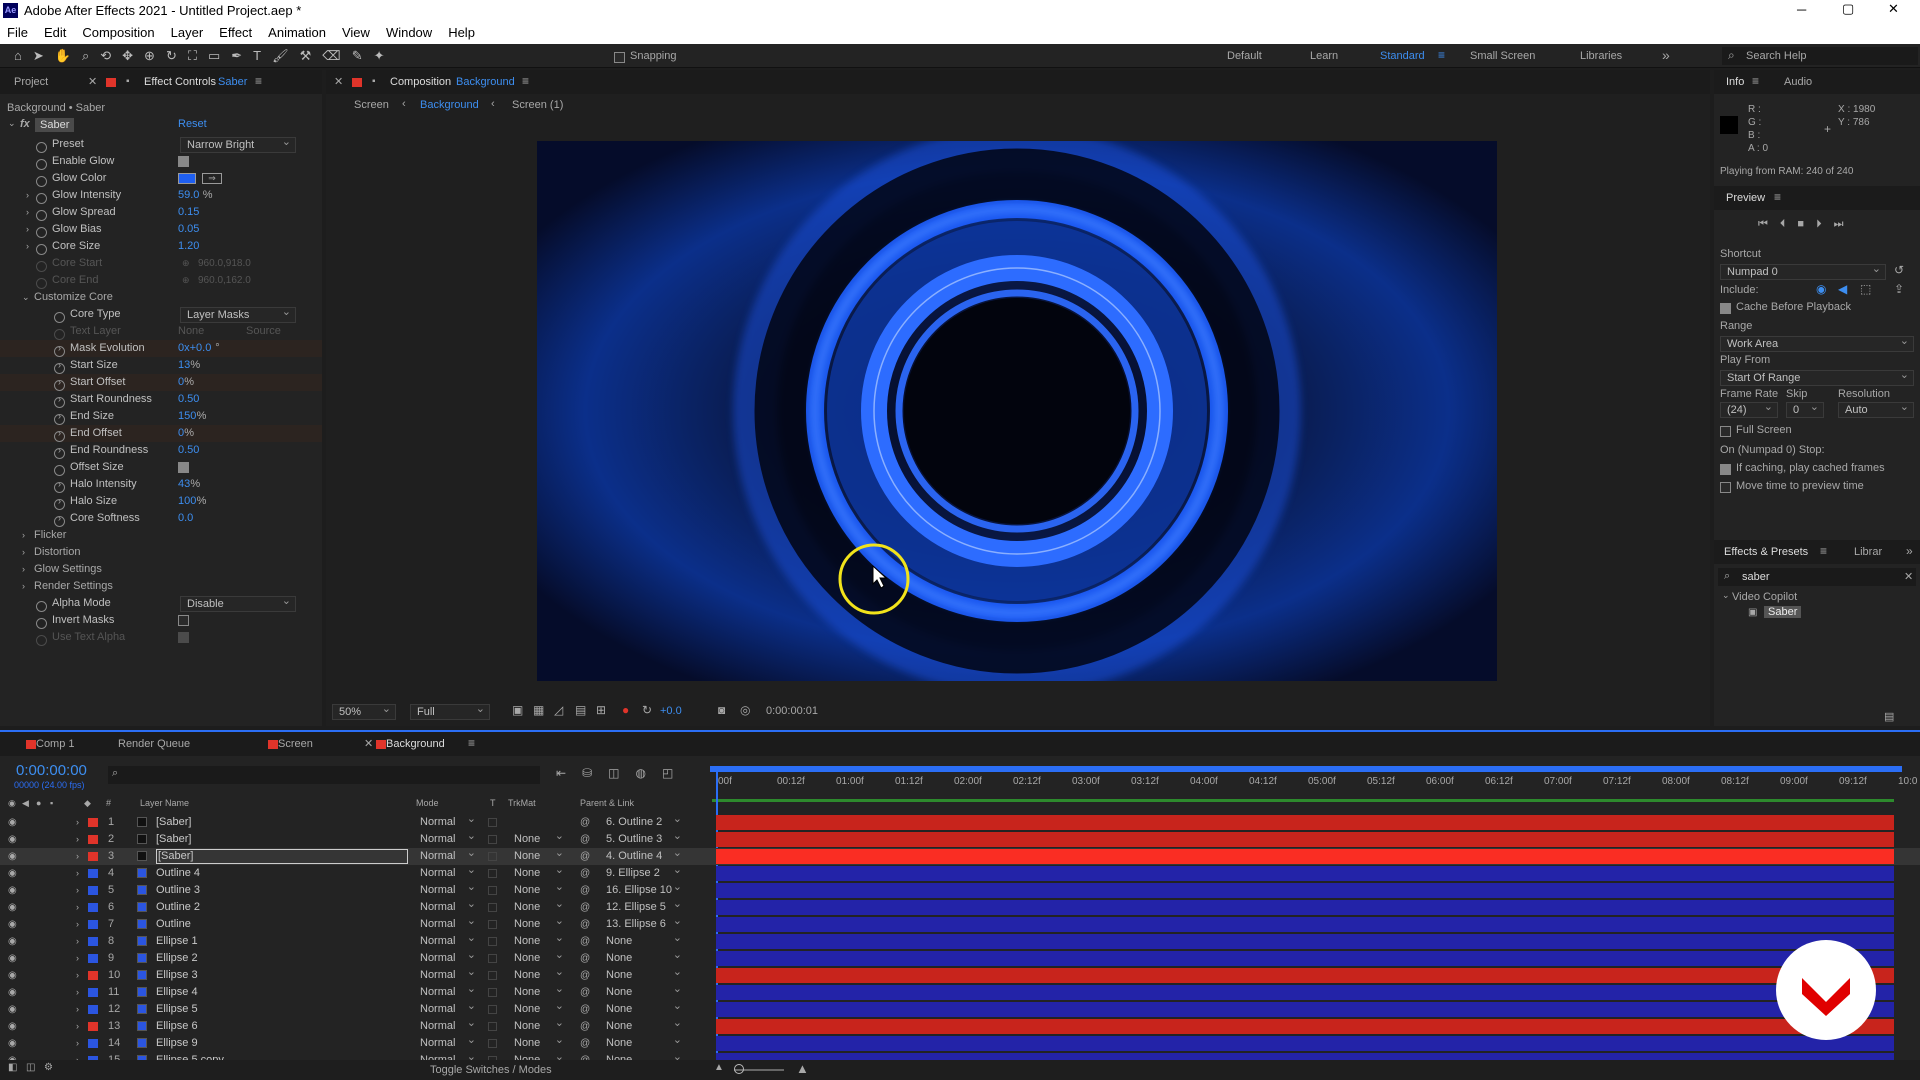  What do you see at coordinates (1865, 289) in the screenshot?
I see `include-overlays-icon: ⬚` at bounding box center [1865, 289].